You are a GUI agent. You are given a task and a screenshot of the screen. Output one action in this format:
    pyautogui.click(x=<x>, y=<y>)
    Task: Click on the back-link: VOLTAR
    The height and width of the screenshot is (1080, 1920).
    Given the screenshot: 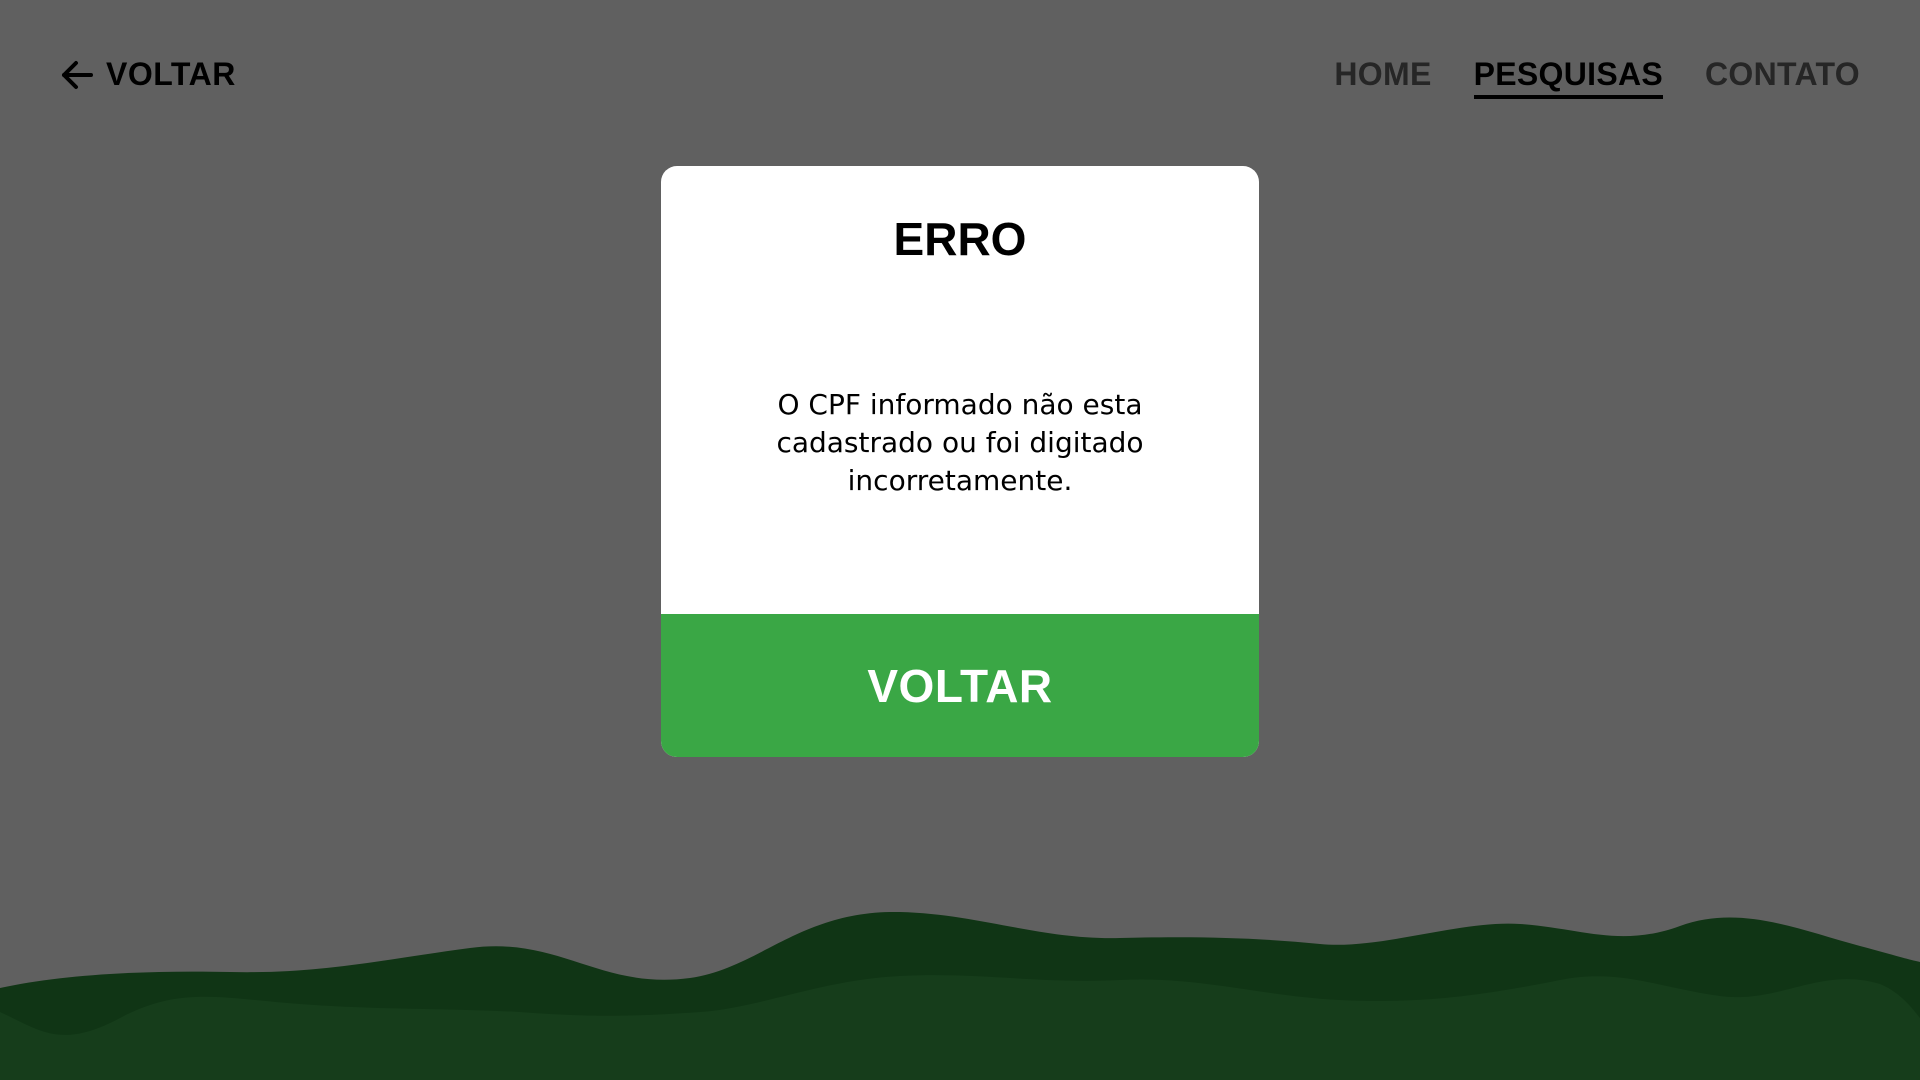 What is the action you would take?
    pyautogui.click(x=147, y=74)
    